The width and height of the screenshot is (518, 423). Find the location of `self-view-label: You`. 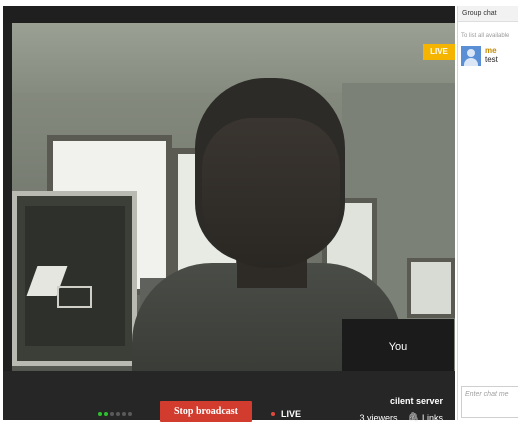

self-view-label: You is located at coordinates (398, 347).